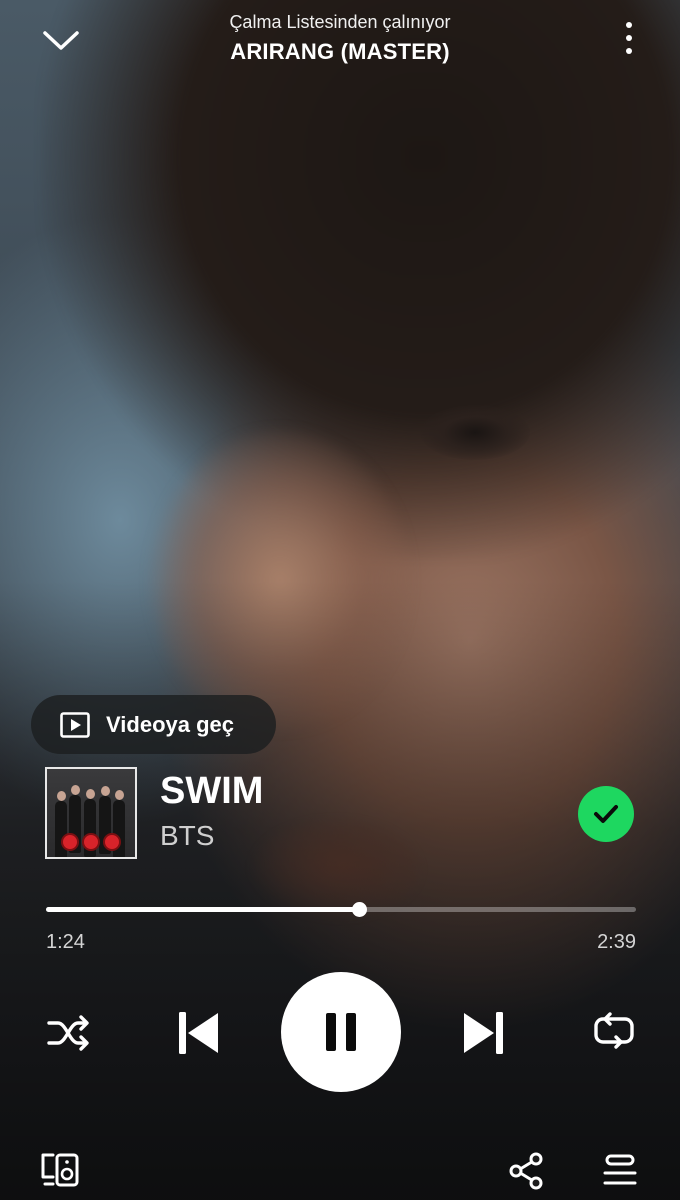  I want to click on play-square-icon, so click(75, 724).